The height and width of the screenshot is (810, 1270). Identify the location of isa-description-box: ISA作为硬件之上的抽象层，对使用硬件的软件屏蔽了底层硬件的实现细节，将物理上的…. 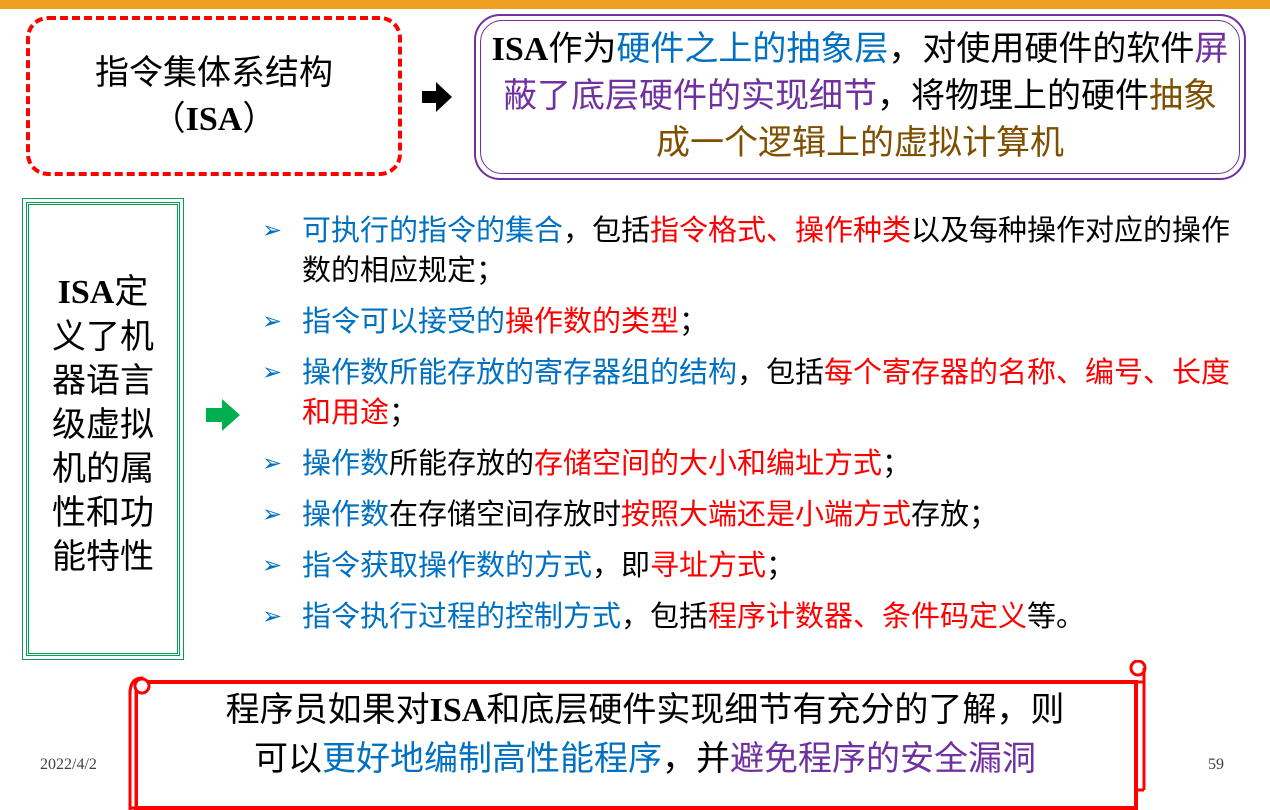
(860, 97).